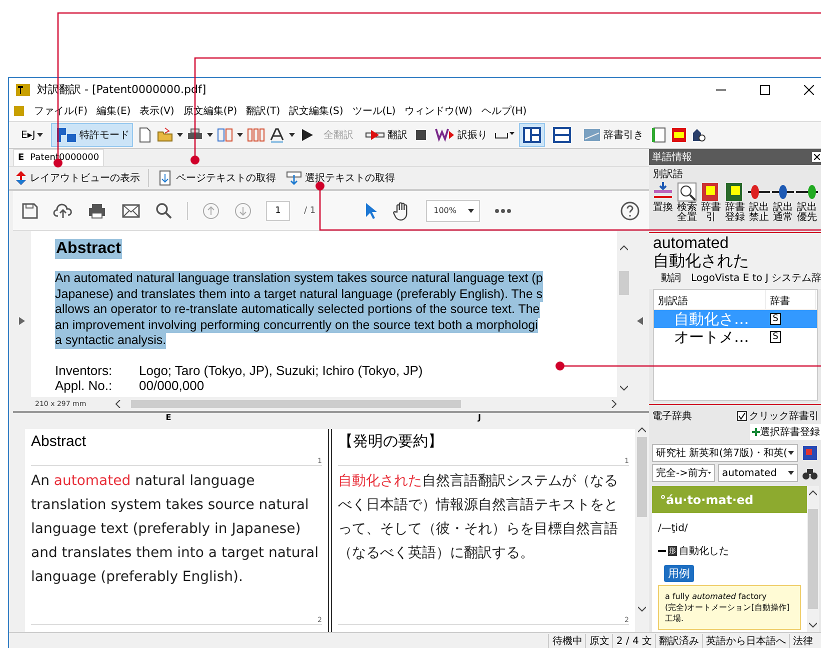 The height and width of the screenshot is (648, 821). Describe the element at coordinates (478, 517) in the screenshot. I see `translated-text: 自動化された 自然言語翻訳システムが（なるべく日本語で）情報源自然言語テキストをとって、そして（彼・それ）らを目標自然言語（なるべく英語）に翻訳する。` at that location.